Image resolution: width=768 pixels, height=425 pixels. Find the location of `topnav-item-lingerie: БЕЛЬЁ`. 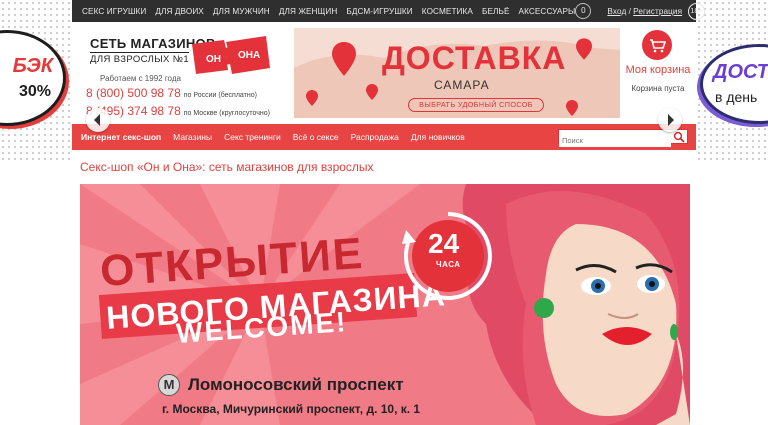

topnav-item-lingerie: БЕЛЬЁ is located at coordinates (496, 11).